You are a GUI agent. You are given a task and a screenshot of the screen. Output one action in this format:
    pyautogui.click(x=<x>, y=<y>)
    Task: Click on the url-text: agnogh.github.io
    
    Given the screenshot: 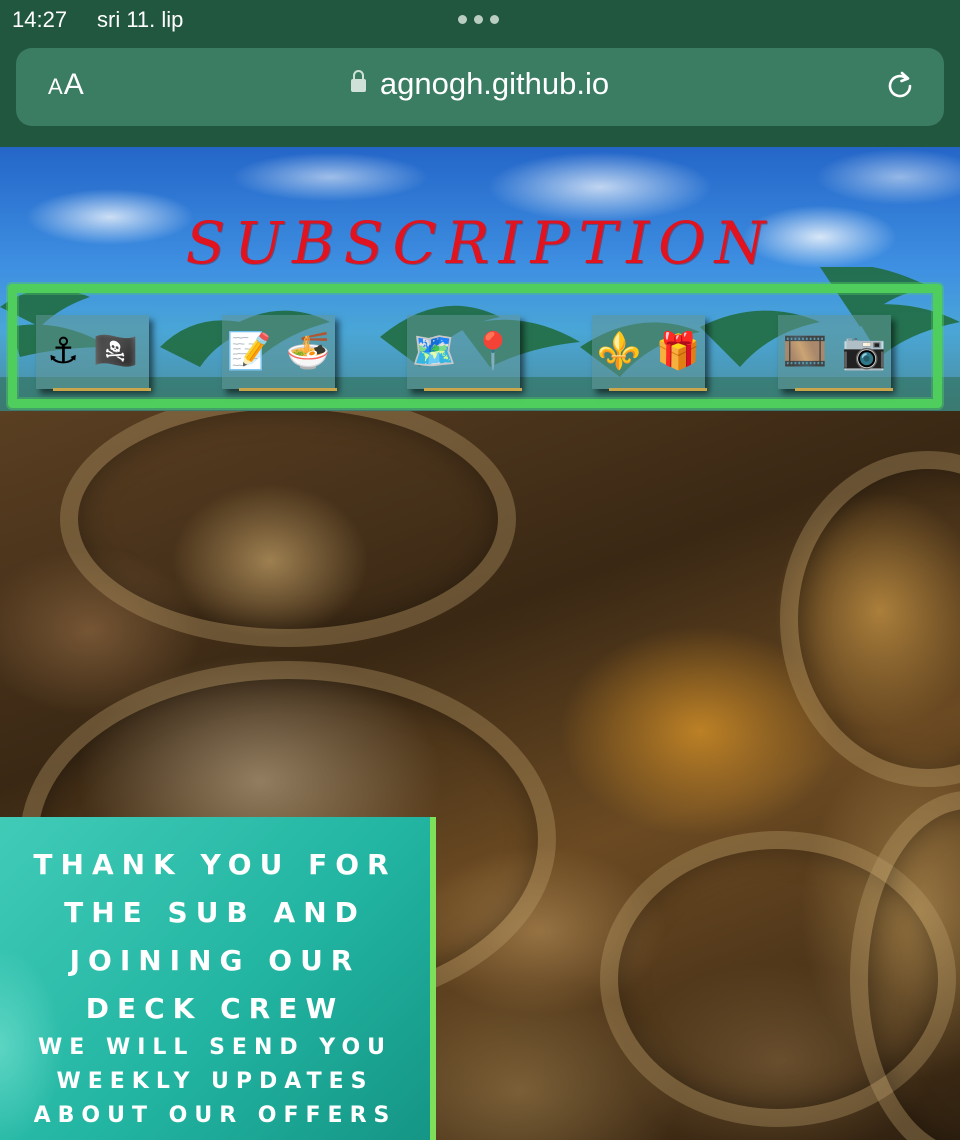 What is the action you would take?
    pyautogui.click(x=494, y=83)
    